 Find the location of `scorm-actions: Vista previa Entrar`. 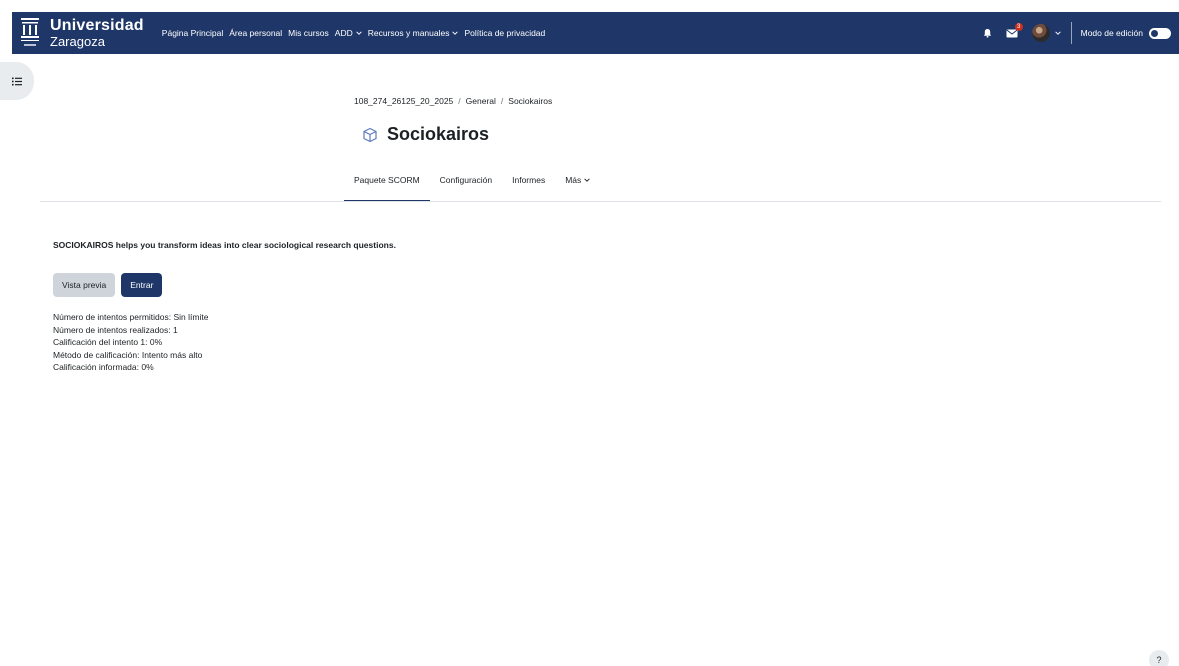

scorm-actions: Vista previa Entrar is located at coordinates (108, 285).